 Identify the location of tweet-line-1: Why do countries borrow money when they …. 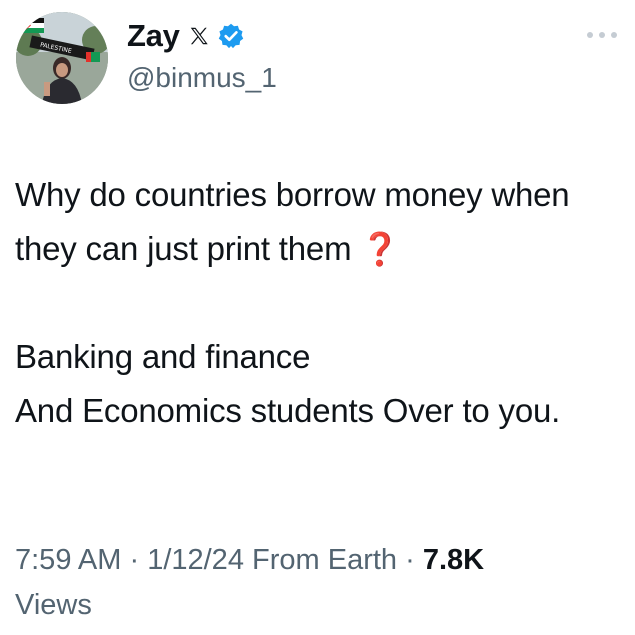
(297, 221).